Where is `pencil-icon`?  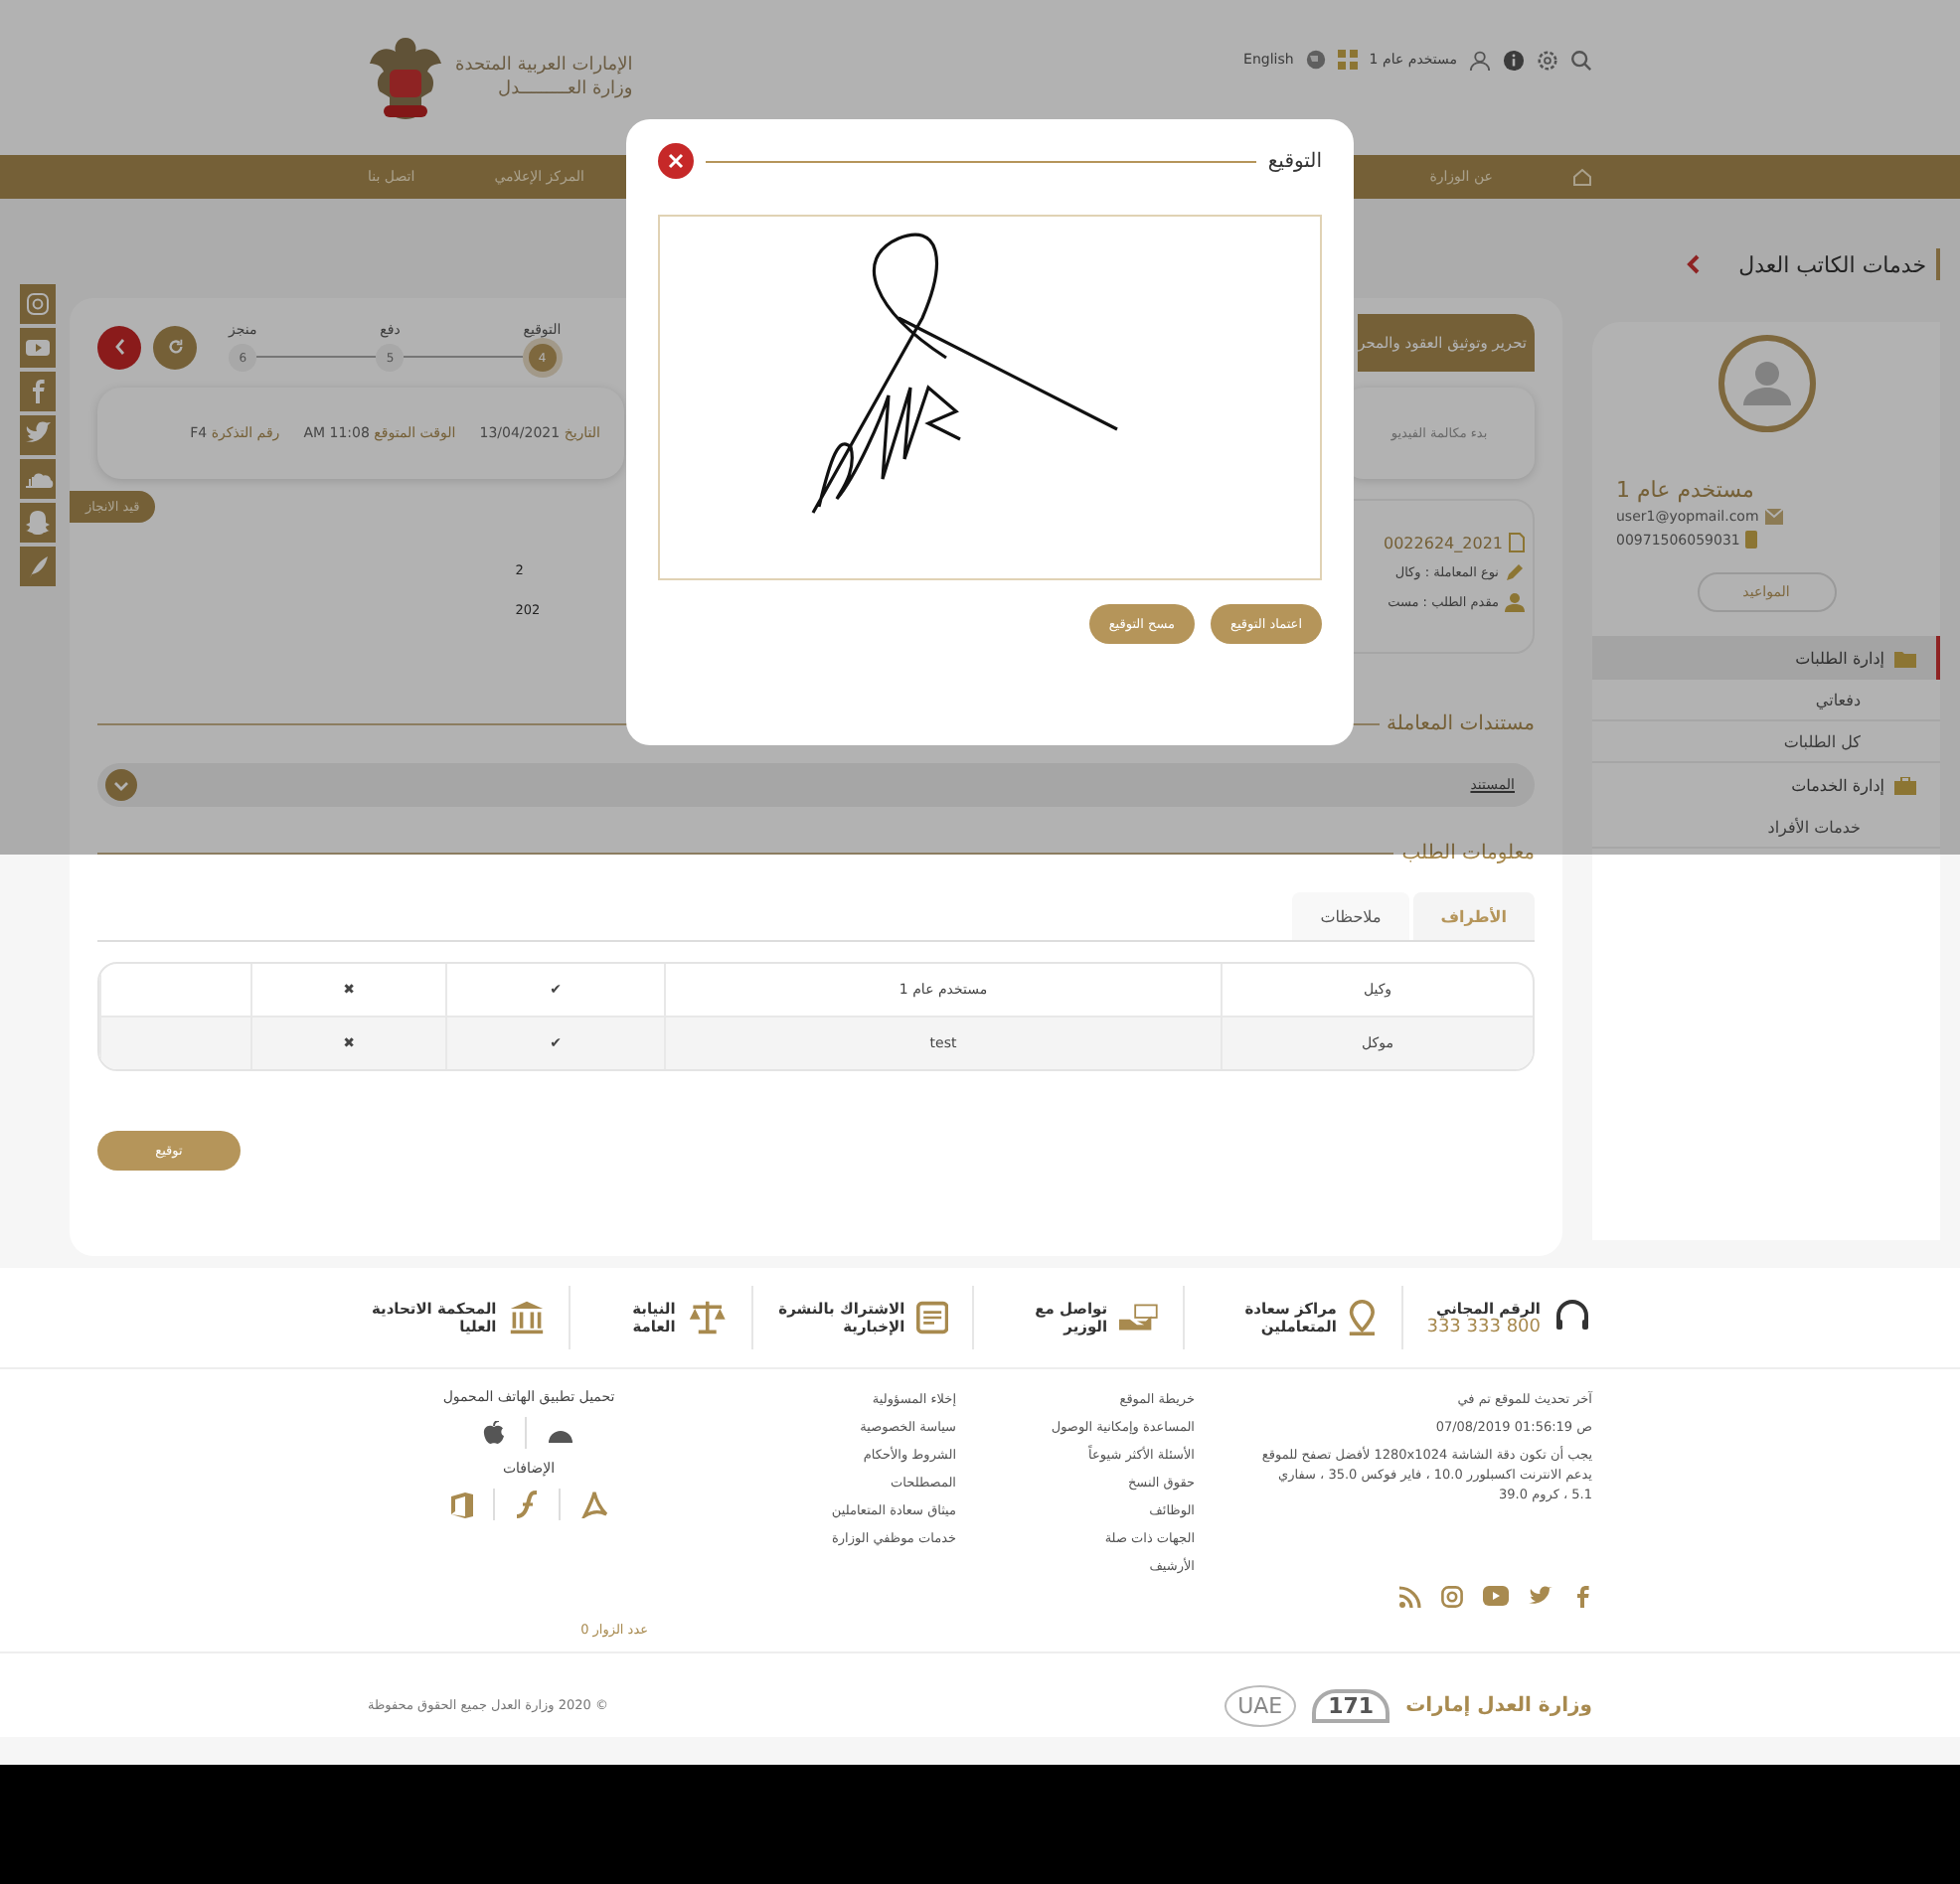
pencil-icon is located at coordinates (1515, 572).